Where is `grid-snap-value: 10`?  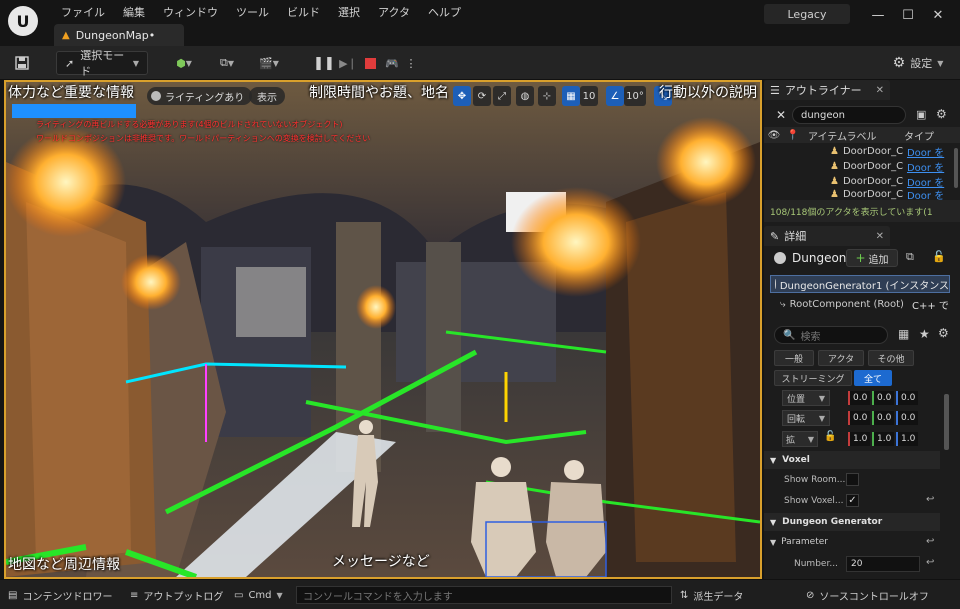
grid-snap-value: 10 is located at coordinates (589, 96).